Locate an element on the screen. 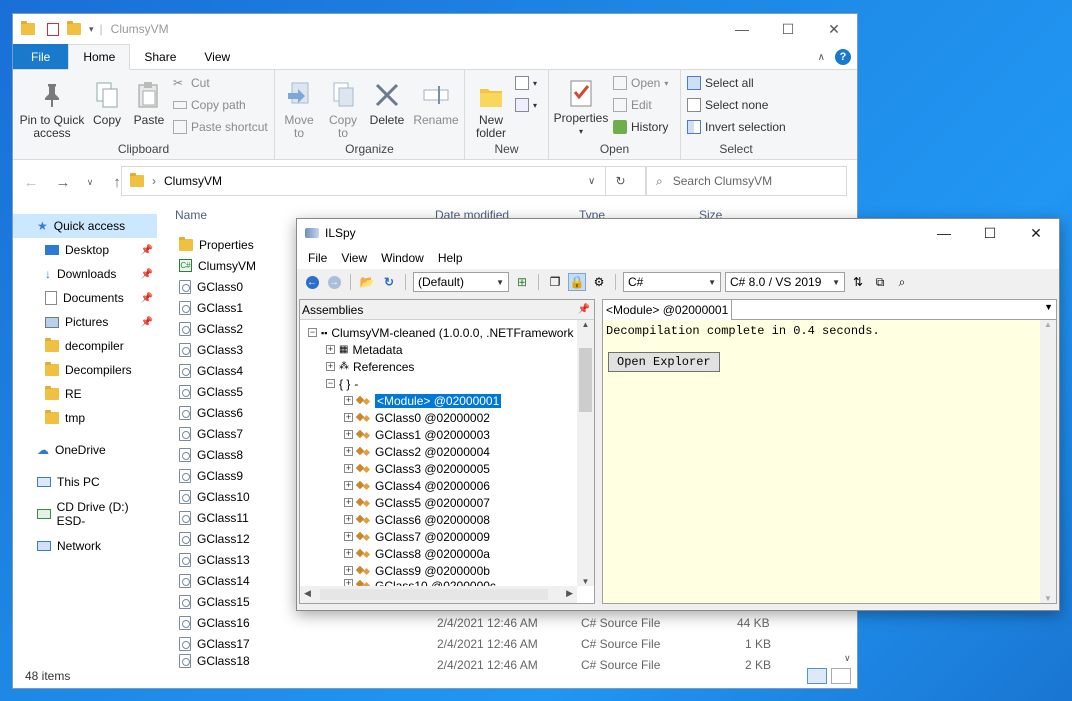  pin-icon: 📌 is located at coordinates (584, 309).